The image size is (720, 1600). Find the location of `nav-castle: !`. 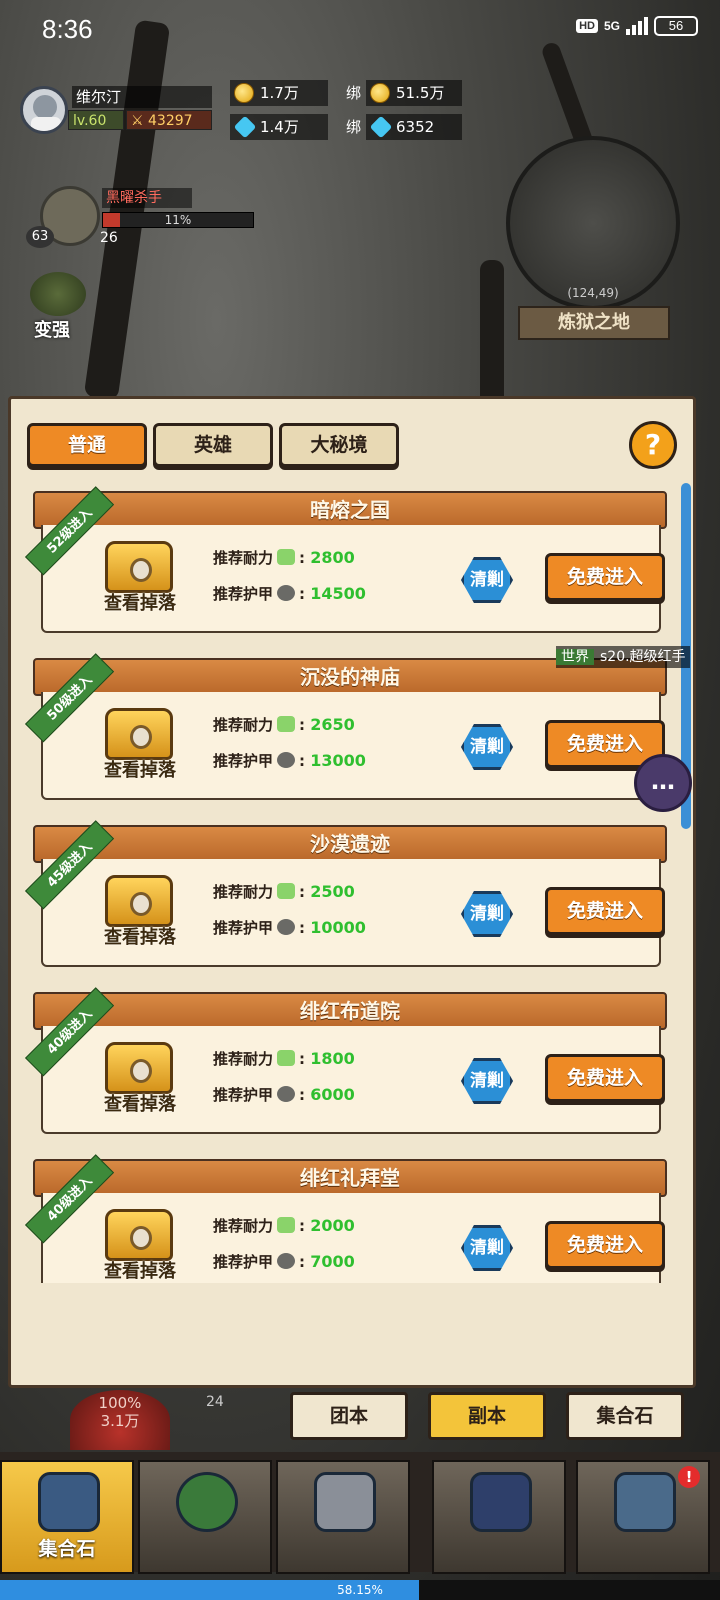

nav-castle: ! is located at coordinates (643, 1517).